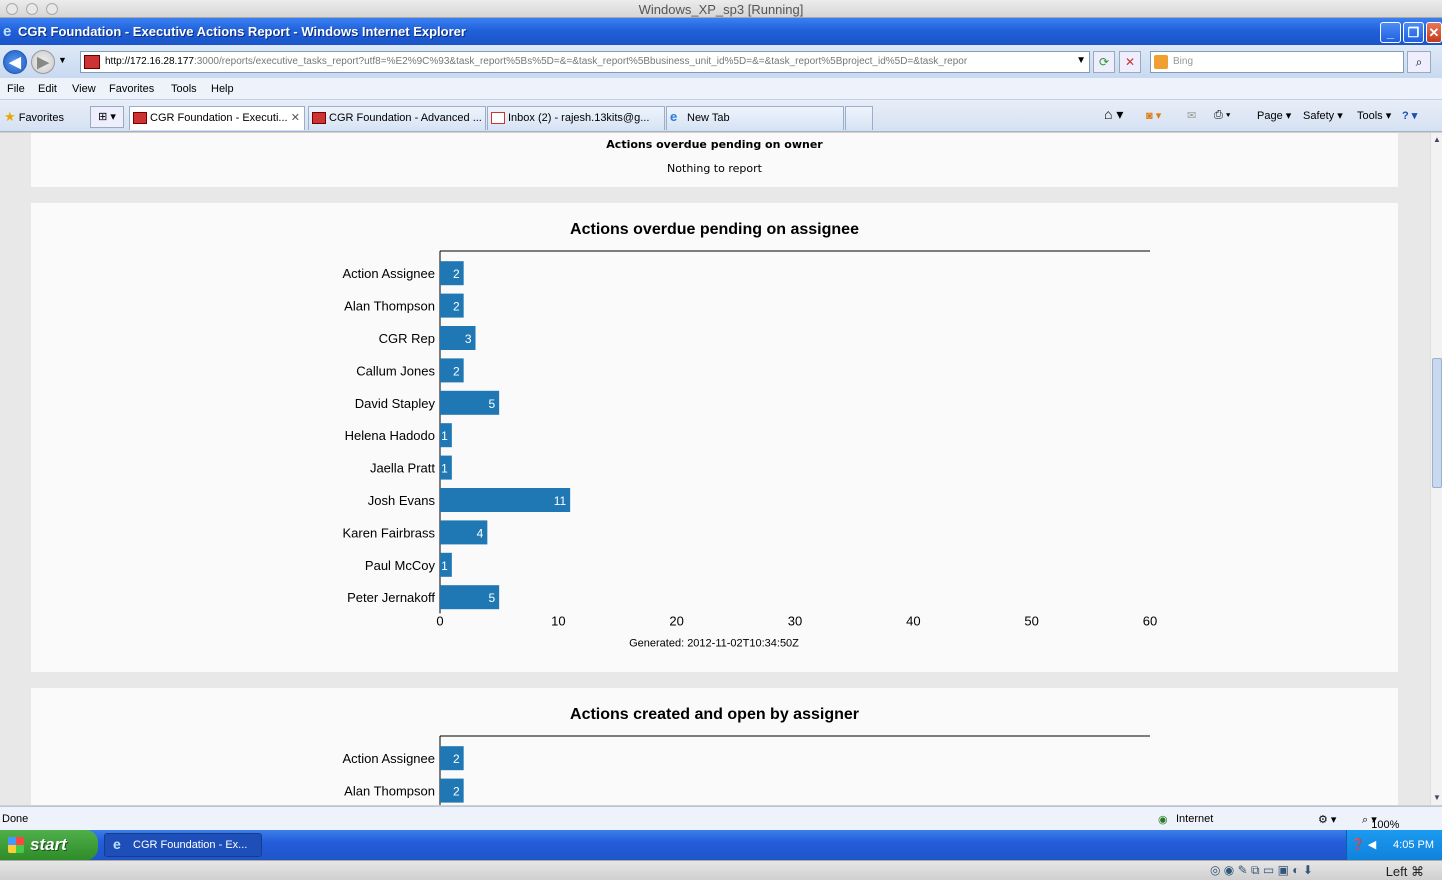 The width and height of the screenshot is (1442, 880). What do you see at coordinates (16, 89) in the screenshot?
I see `menu-file: File` at bounding box center [16, 89].